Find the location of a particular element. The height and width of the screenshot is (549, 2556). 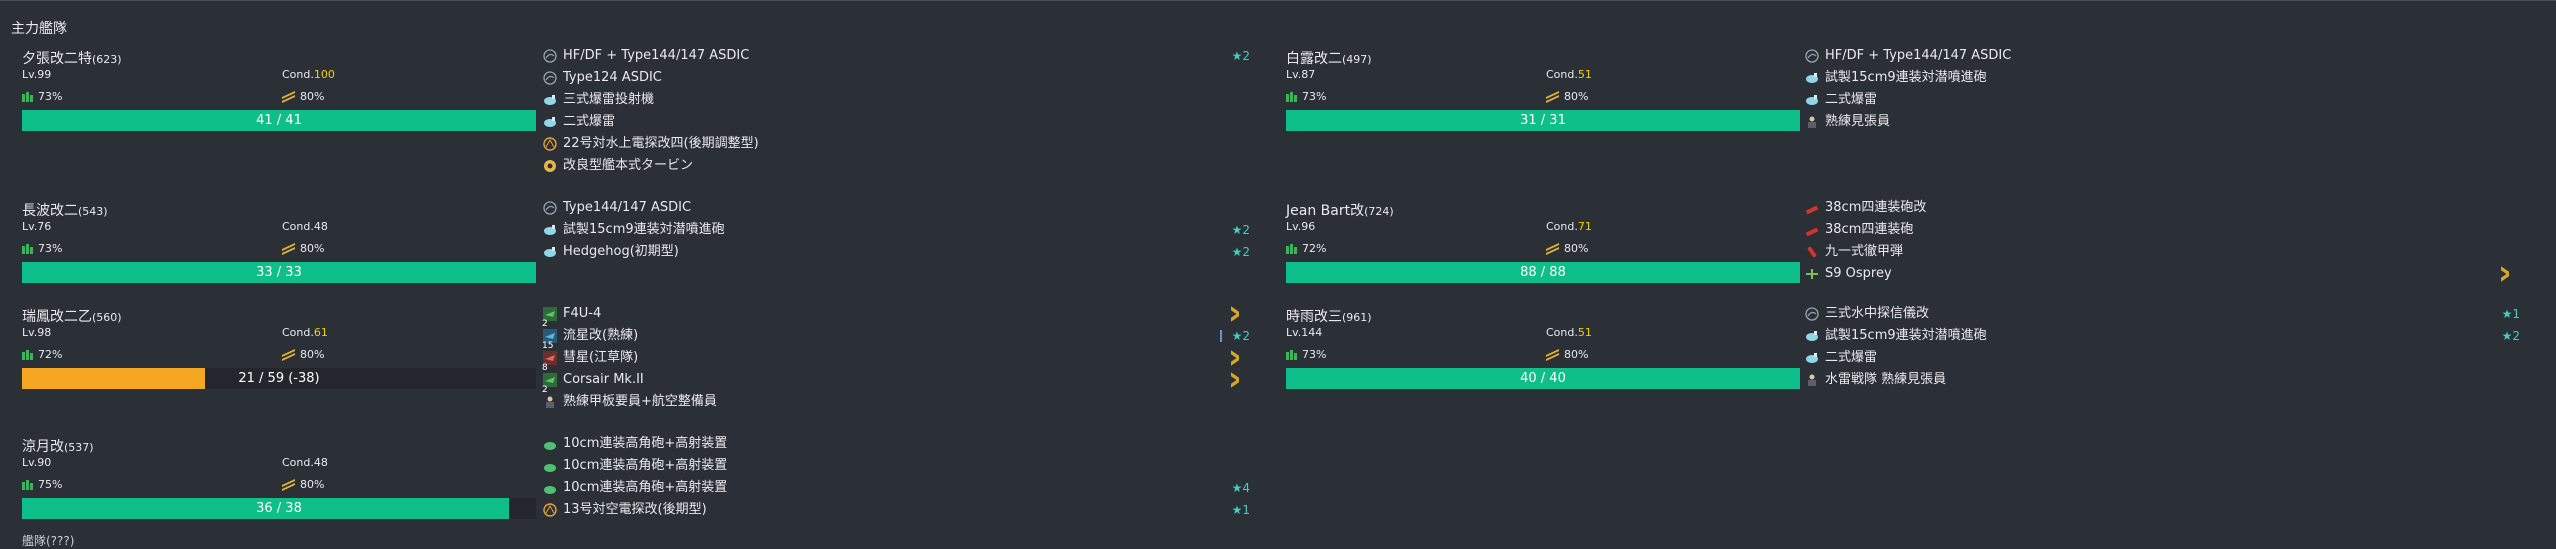

turbine-icon is located at coordinates (550, 166).